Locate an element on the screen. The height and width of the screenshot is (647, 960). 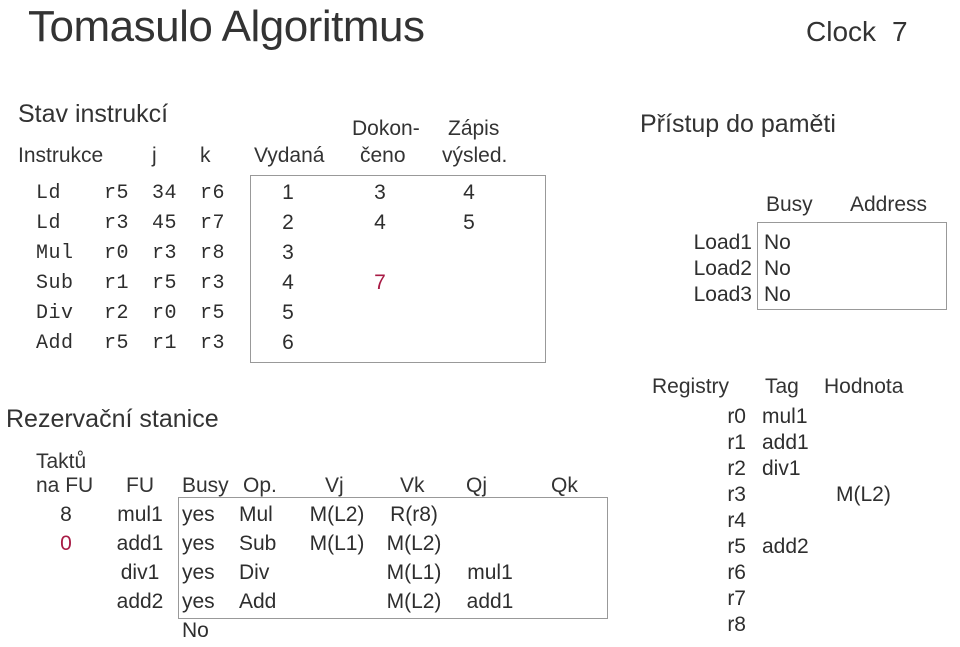
rs-vk: M(L1) is located at coordinates (414, 572).